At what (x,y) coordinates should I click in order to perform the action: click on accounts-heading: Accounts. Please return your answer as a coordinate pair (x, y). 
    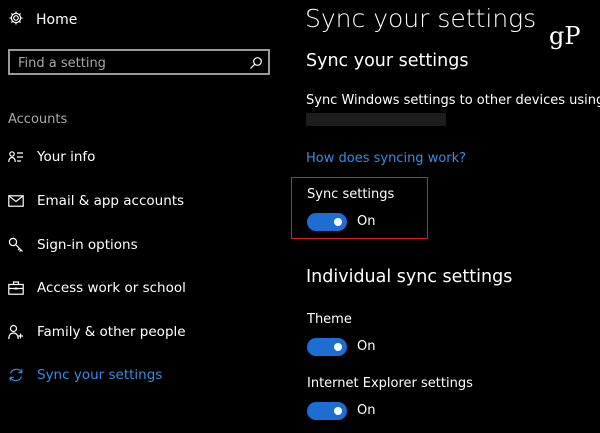
    Looking at the image, I should click on (38, 119).